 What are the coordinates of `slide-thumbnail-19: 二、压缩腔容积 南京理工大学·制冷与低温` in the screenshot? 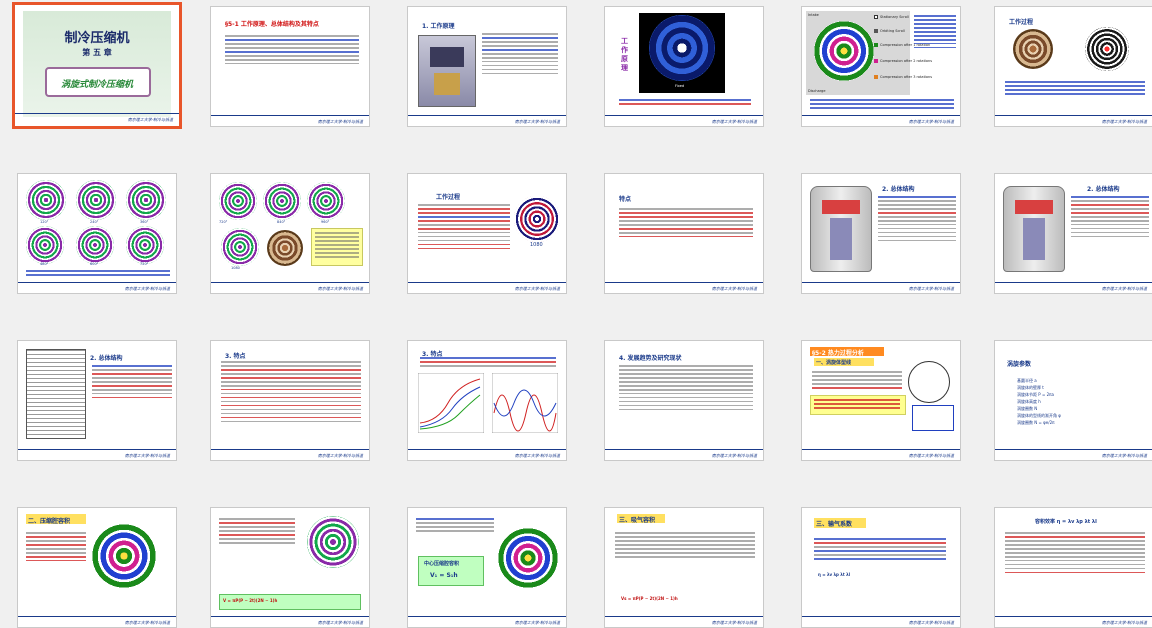 It's located at (97, 567).